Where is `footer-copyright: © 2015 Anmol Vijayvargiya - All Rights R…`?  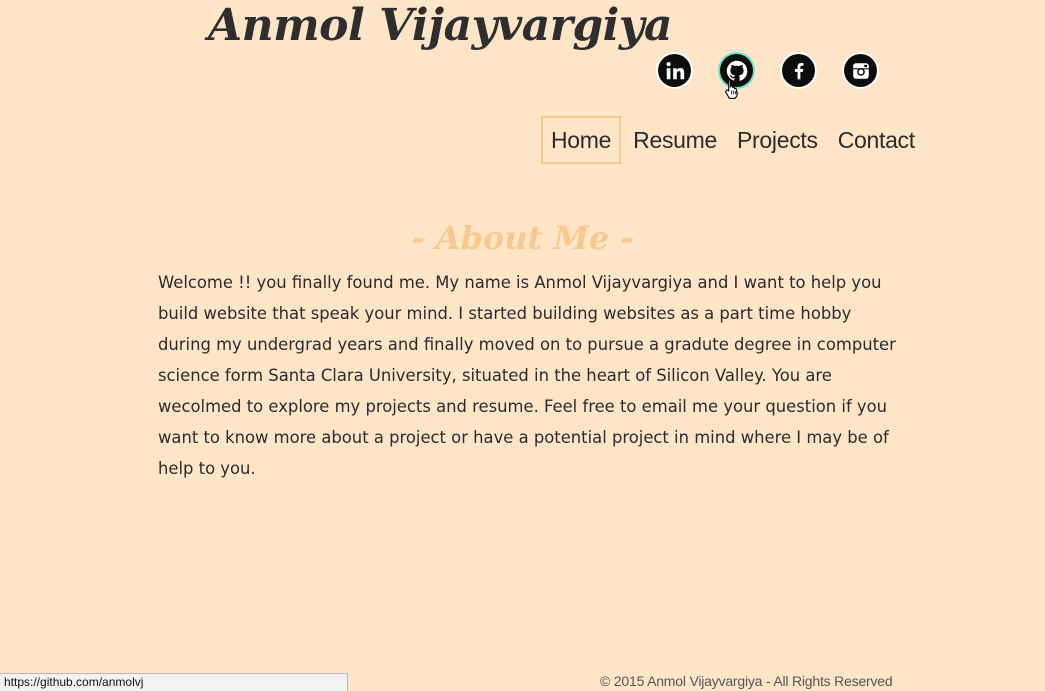 footer-copyright: © 2015 Anmol Vijayvargiya - All Rights R… is located at coordinates (746, 681).